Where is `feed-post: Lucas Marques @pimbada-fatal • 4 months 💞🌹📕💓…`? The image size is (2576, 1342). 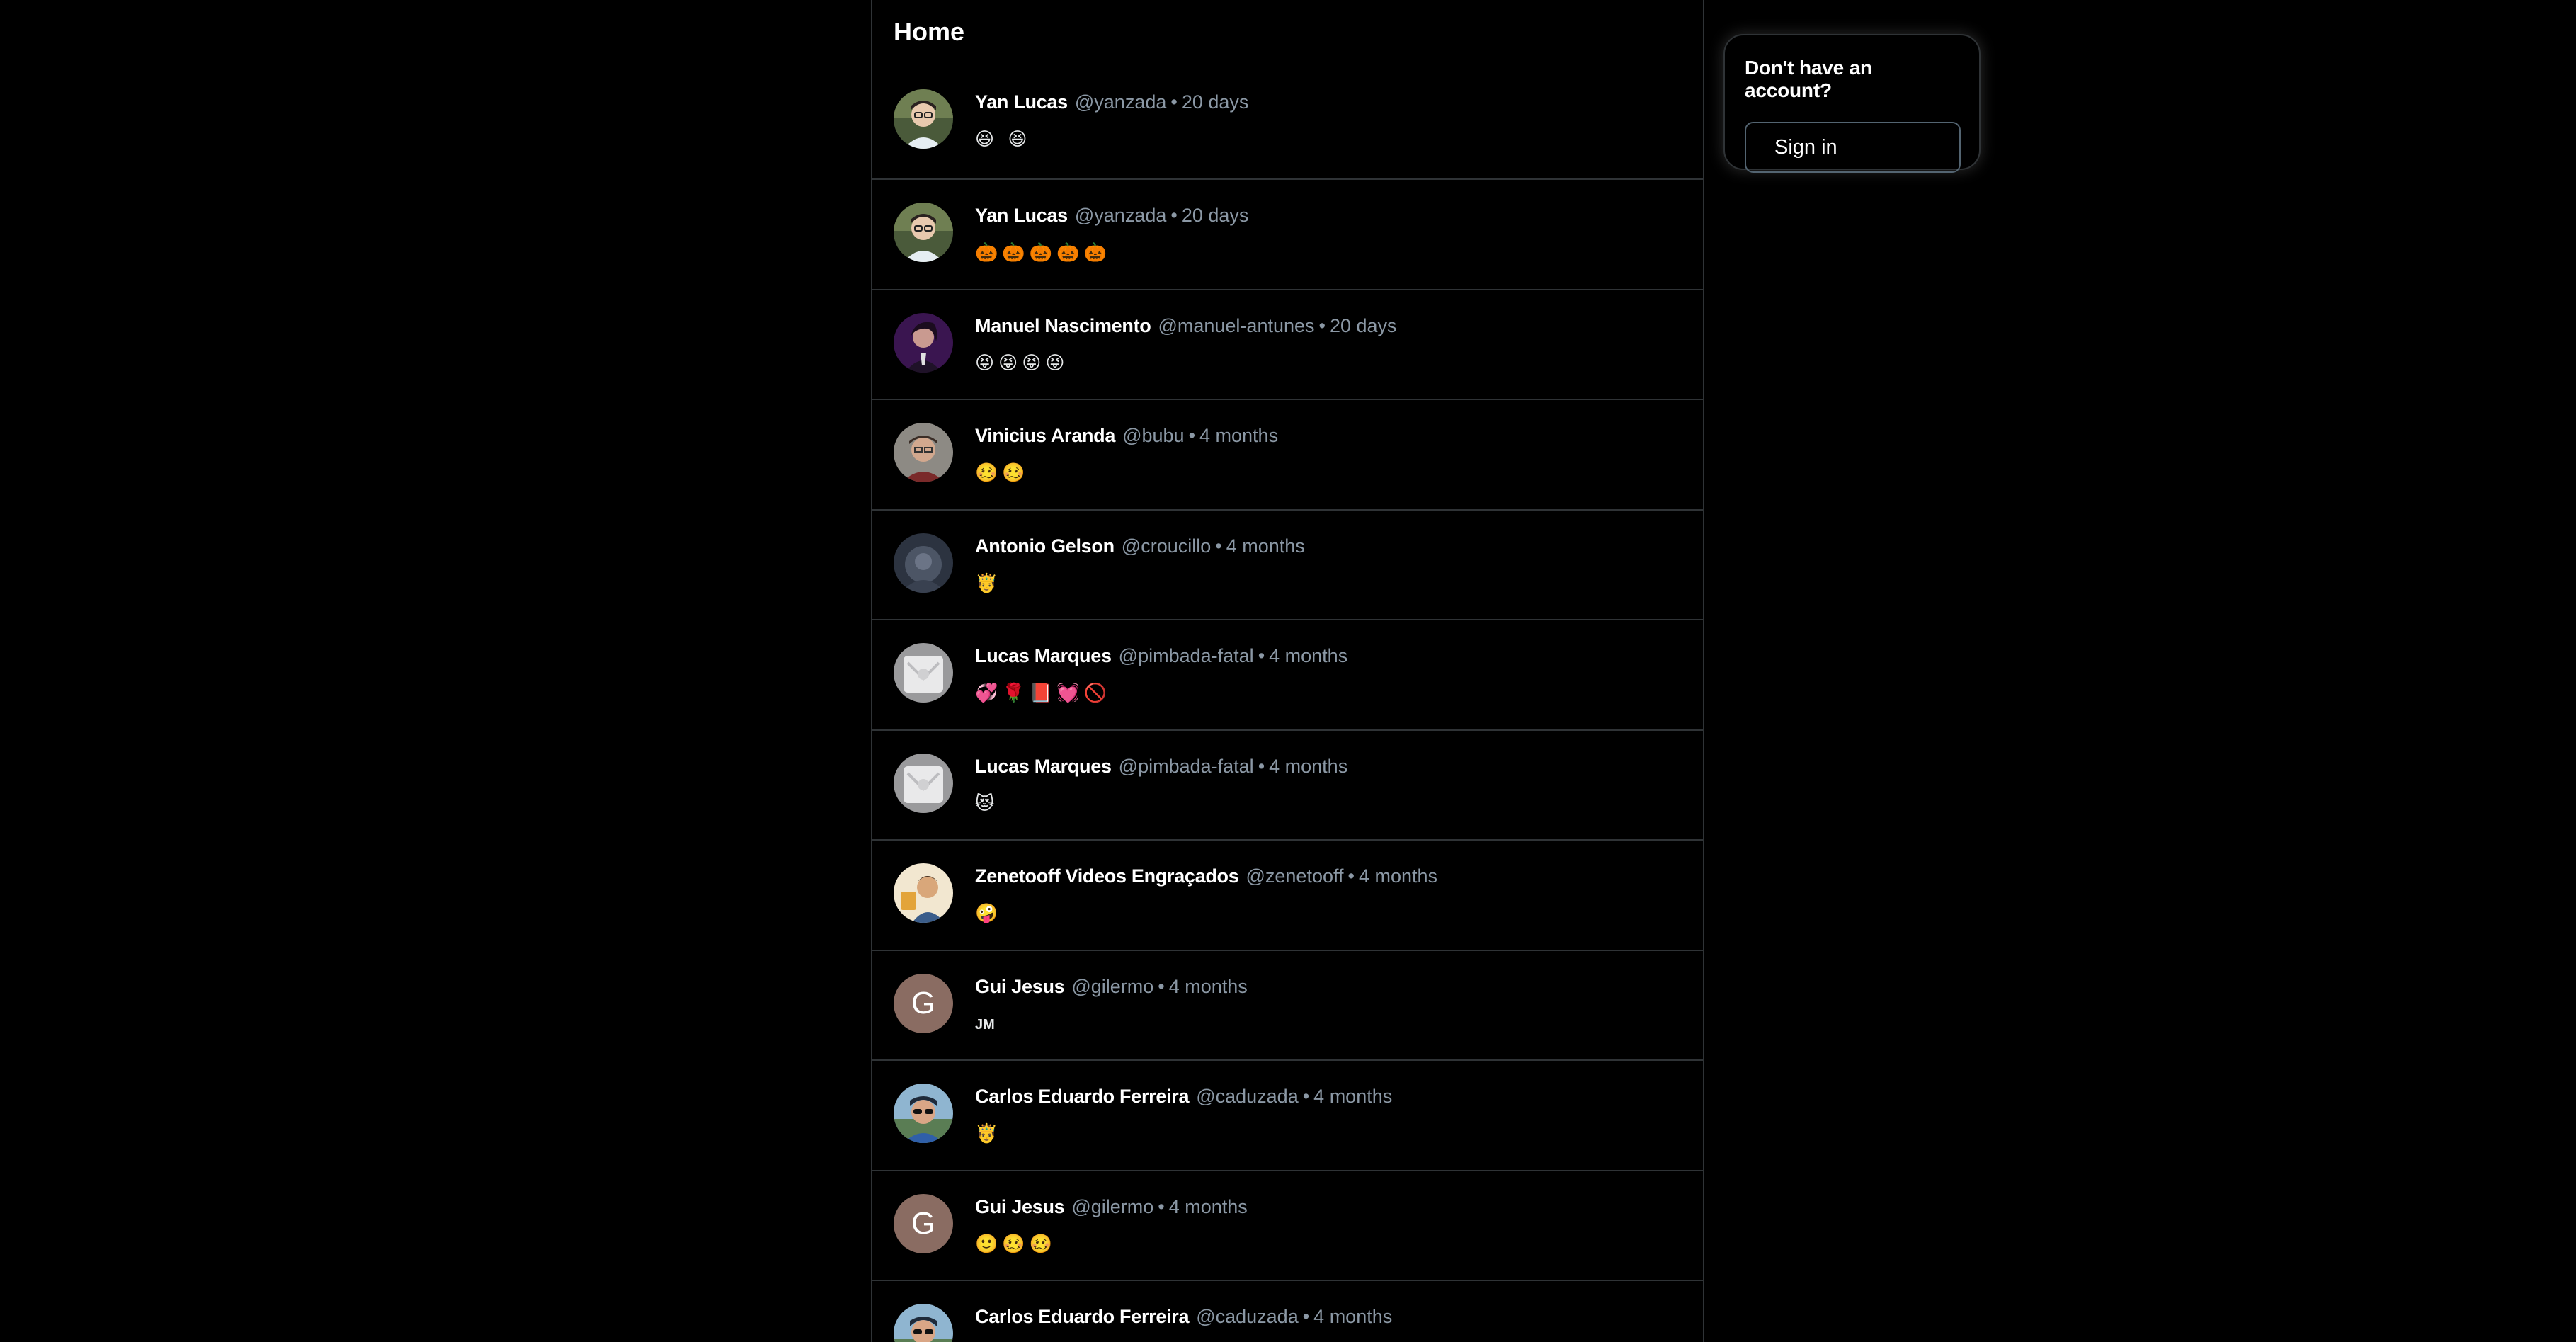
feed-post: Lucas Marques @pimbada-fatal • 4 months 💞🌹📕💓… is located at coordinates (1287, 675).